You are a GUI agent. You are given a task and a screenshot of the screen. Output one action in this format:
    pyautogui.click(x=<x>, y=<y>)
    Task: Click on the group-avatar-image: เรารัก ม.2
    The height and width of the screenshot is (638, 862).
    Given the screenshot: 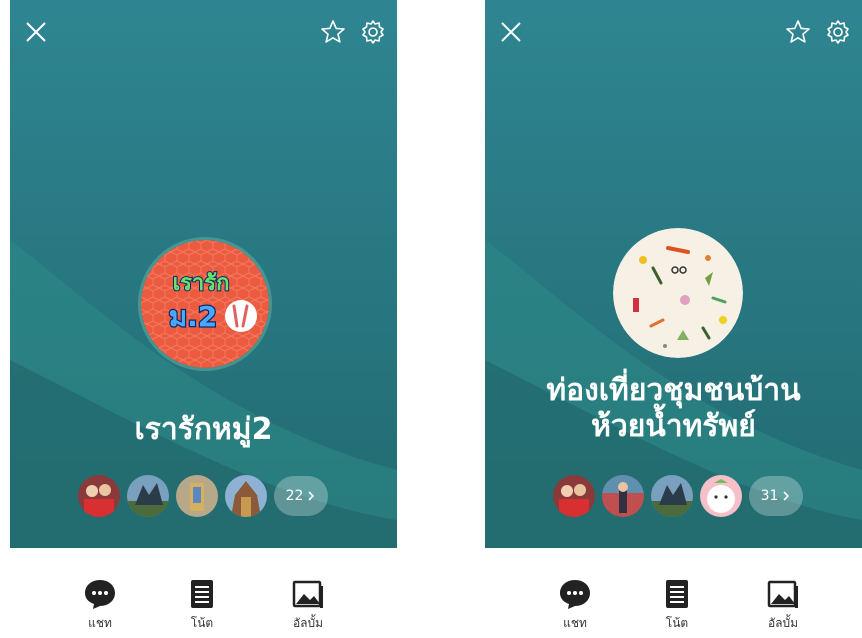 What is the action you would take?
    pyautogui.click(x=205, y=304)
    